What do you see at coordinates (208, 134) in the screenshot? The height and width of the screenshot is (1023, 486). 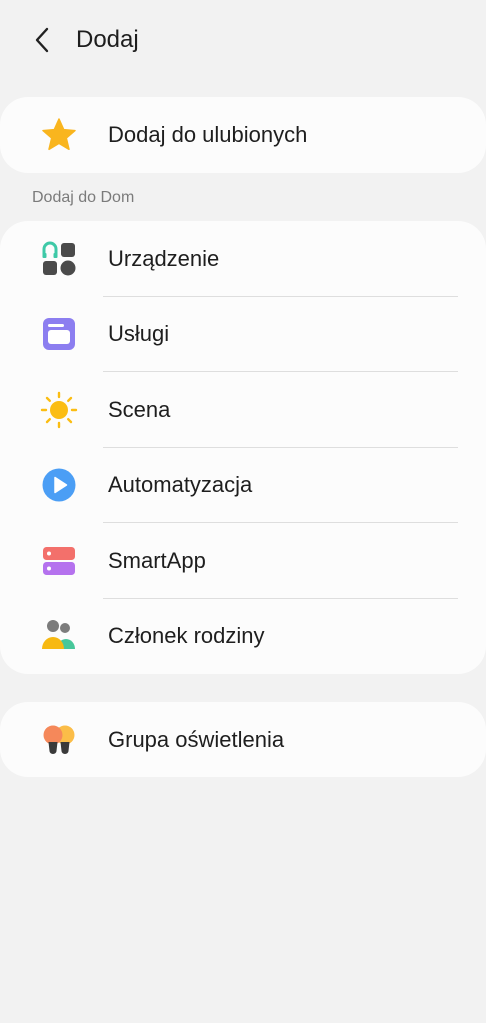 I see `add-to-favorites-label: Dodaj do ulubionych` at bounding box center [208, 134].